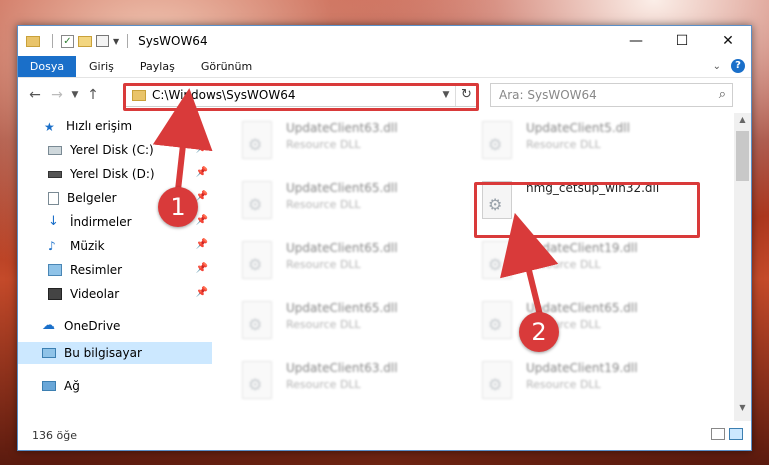 Image resolution: width=769 pixels, height=465 pixels. I want to click on help-icon: ?, so click(738, 66).